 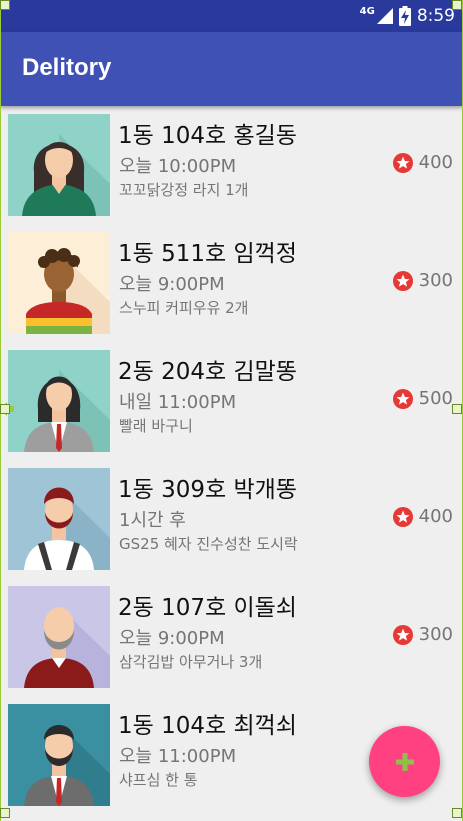 What do you see at coordinates (207, 490) in the screenshot?
I see `order-address: 1동 309호 박개똥` at bounding box center [207, 490].